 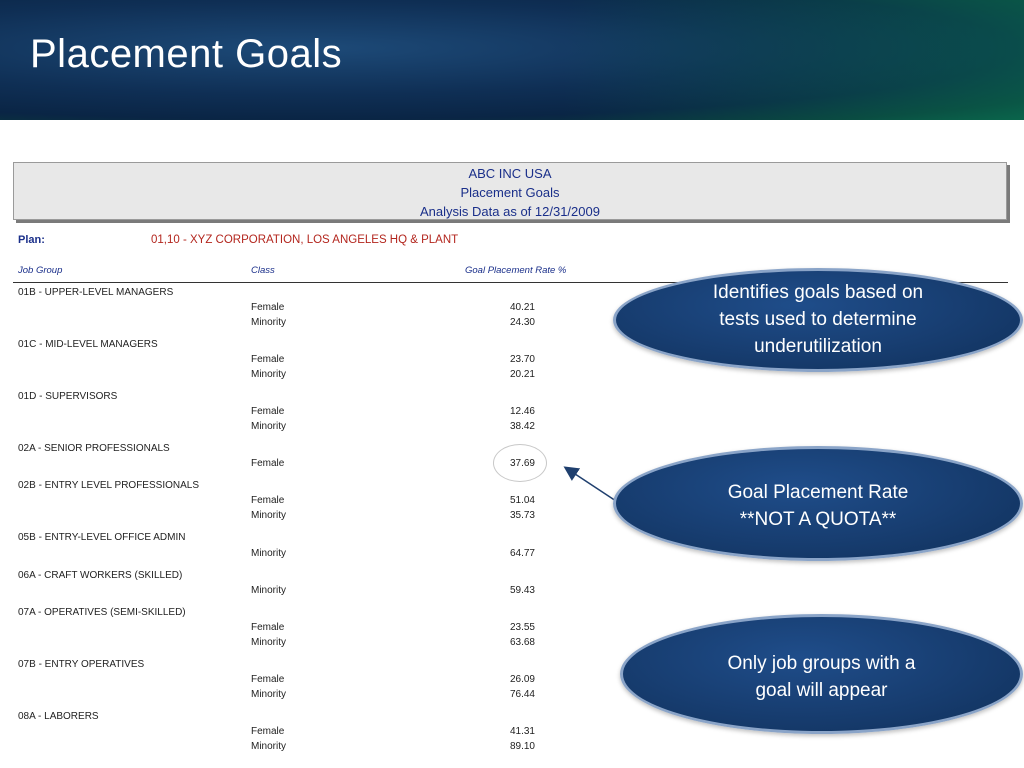 What do you see at coordinates (821, 690) in the screenshot?
I see `callout-line: goal will appear` at bounding box center [821, 690].